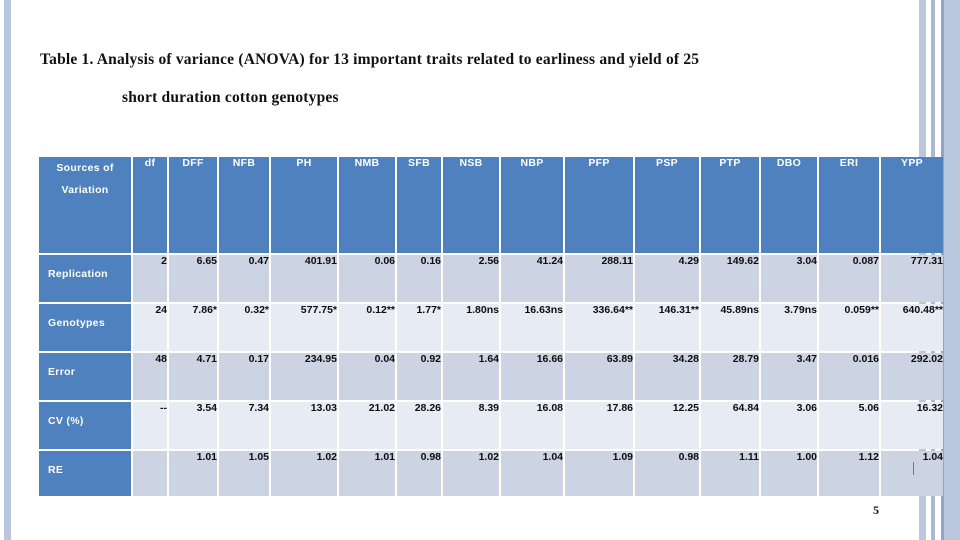  What do you see at coordinates (730, 425) in the screenshot?
I see `cell-cv-ptp: 64.84` at bounding box center [730, 425].